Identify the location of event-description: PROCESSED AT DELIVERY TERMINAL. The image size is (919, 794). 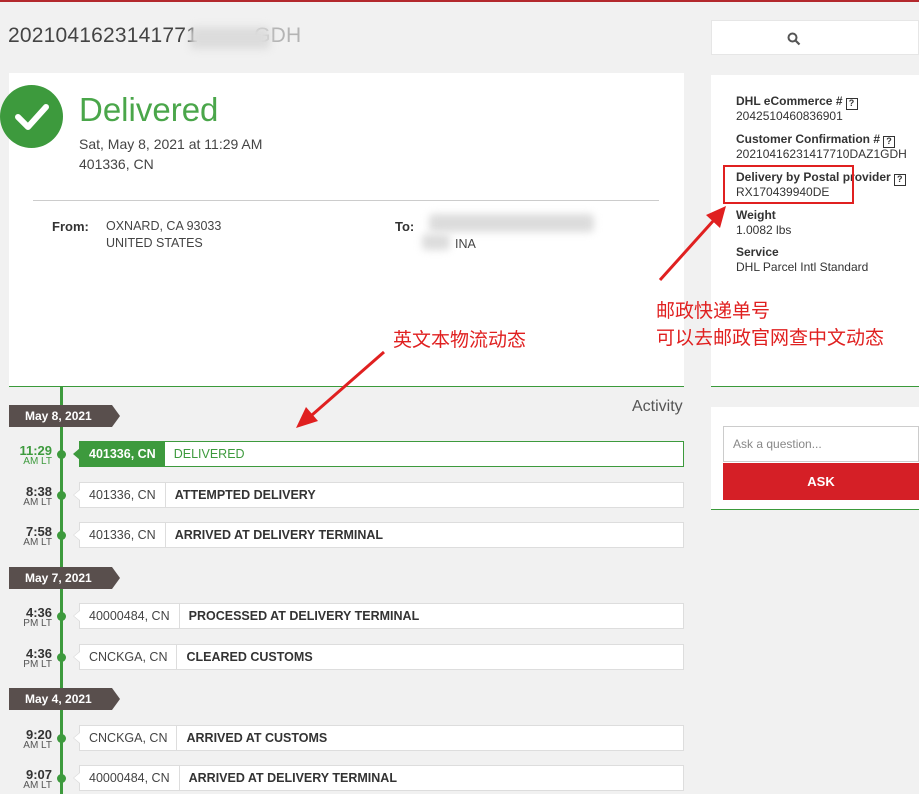
(304, 616).